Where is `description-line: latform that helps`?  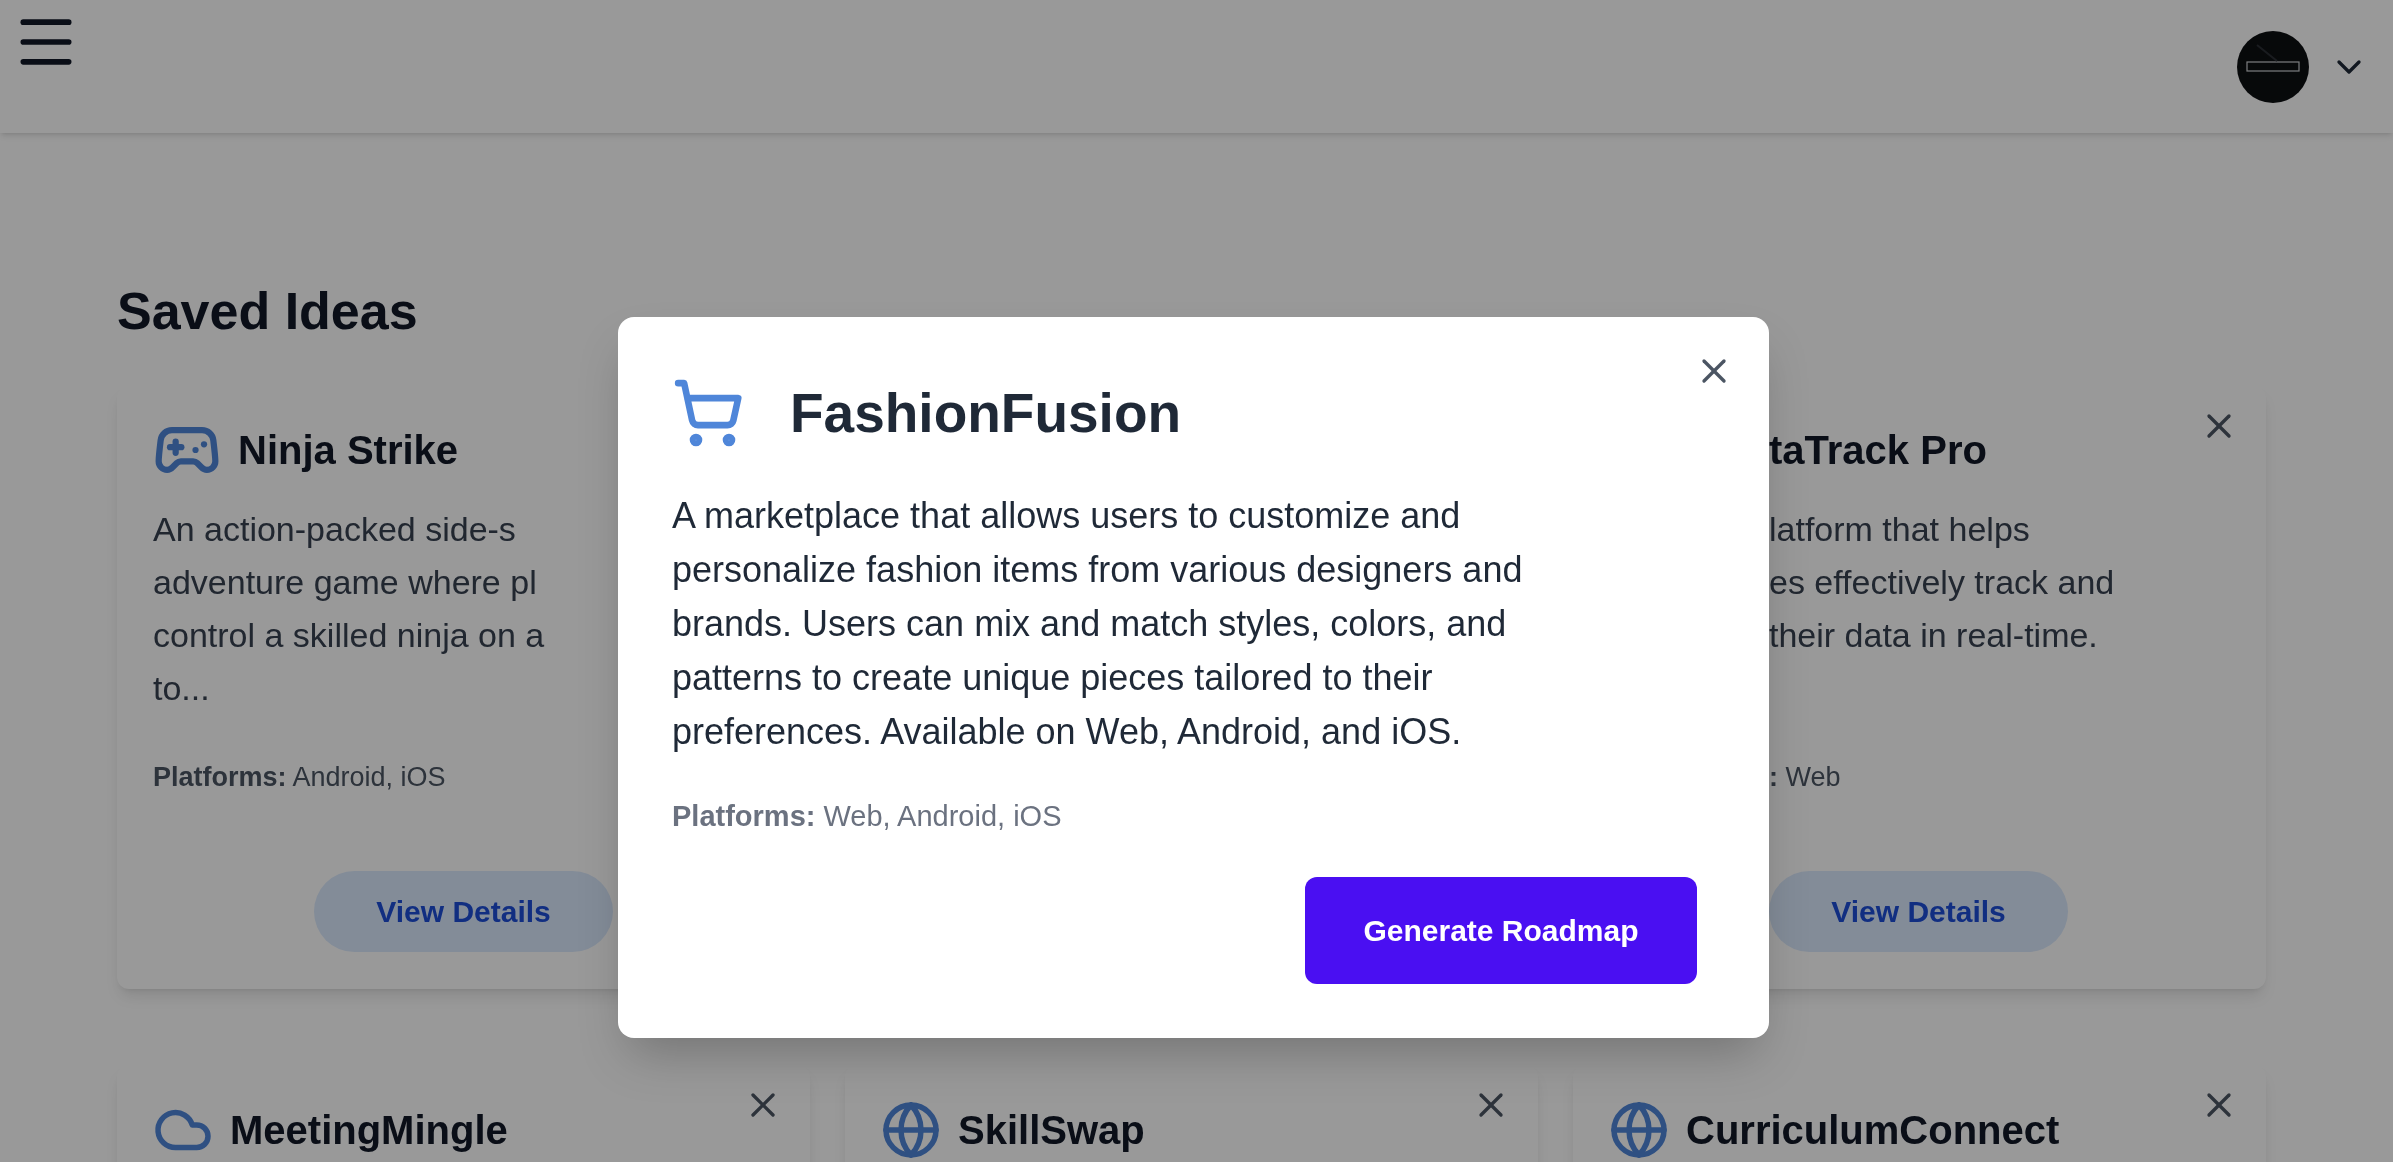 description-line: latform that helps is located at coordinates (1899, 529).